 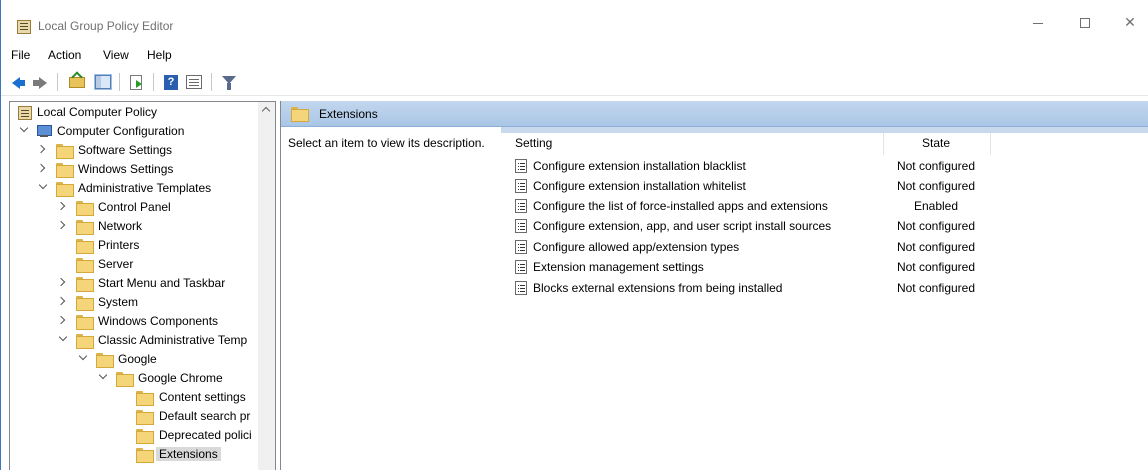 What do you see at coordinates (134, 397) in the screenshot?
I see `tree-item-content-settings: Content settings` at bounding box center [134, 397].